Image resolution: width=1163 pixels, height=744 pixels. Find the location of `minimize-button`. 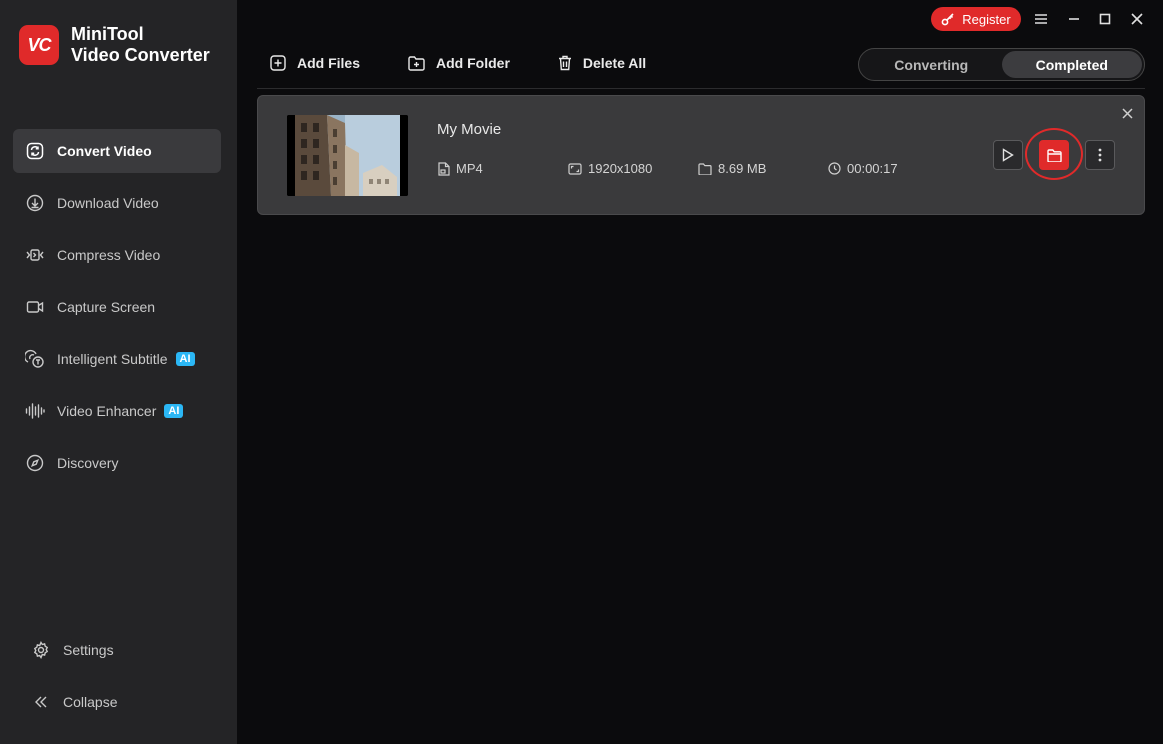

minimize-button is located at coordinates (1074, 19).